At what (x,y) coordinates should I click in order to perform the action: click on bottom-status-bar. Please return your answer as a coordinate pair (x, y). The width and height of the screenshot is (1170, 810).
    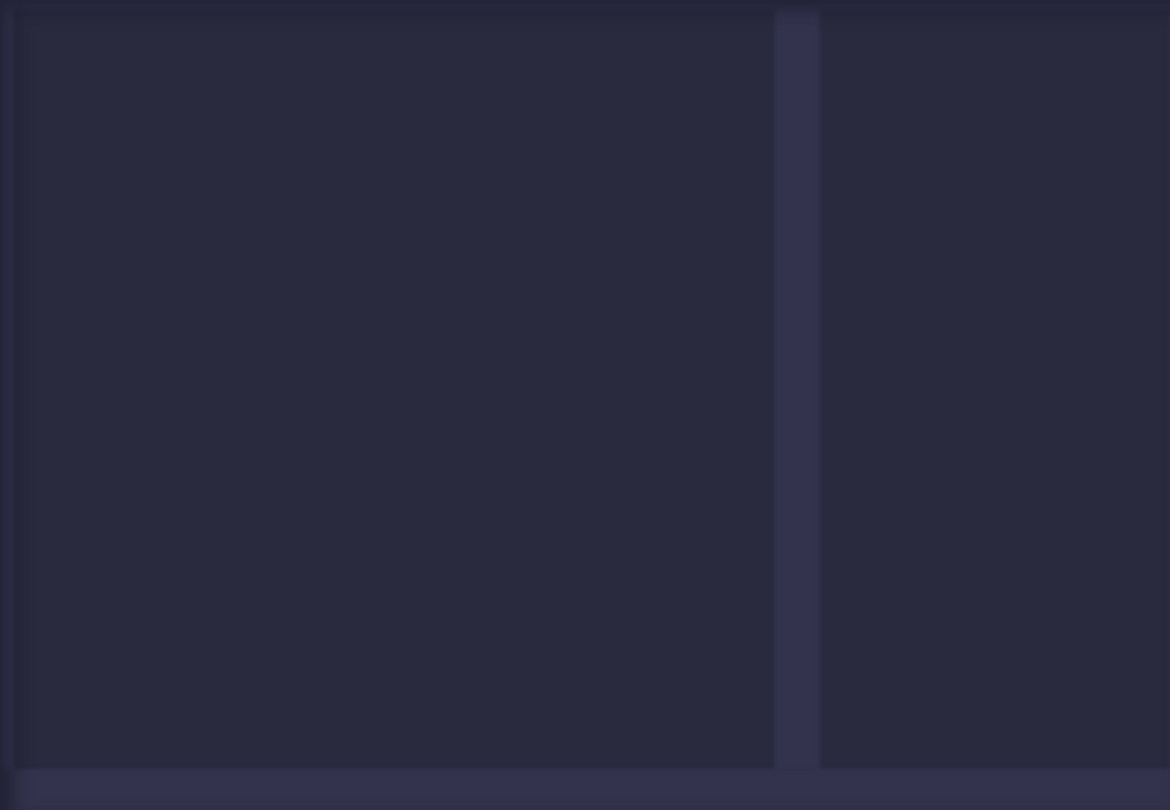
    Looking at the image, I should click on (585, 790).